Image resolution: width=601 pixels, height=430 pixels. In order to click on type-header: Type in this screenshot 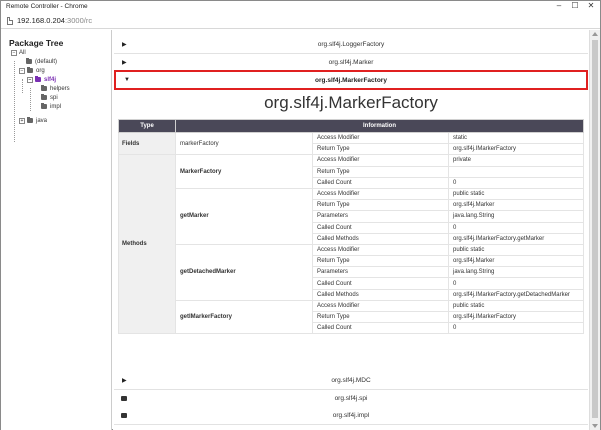, I will do `click(147, 126)`.